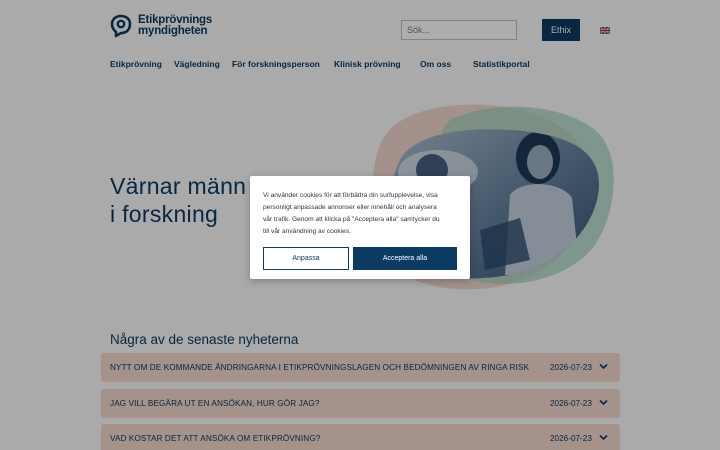  I want to click on cookie-text-line-4: till vår användning av cookies., so click(307, 231).